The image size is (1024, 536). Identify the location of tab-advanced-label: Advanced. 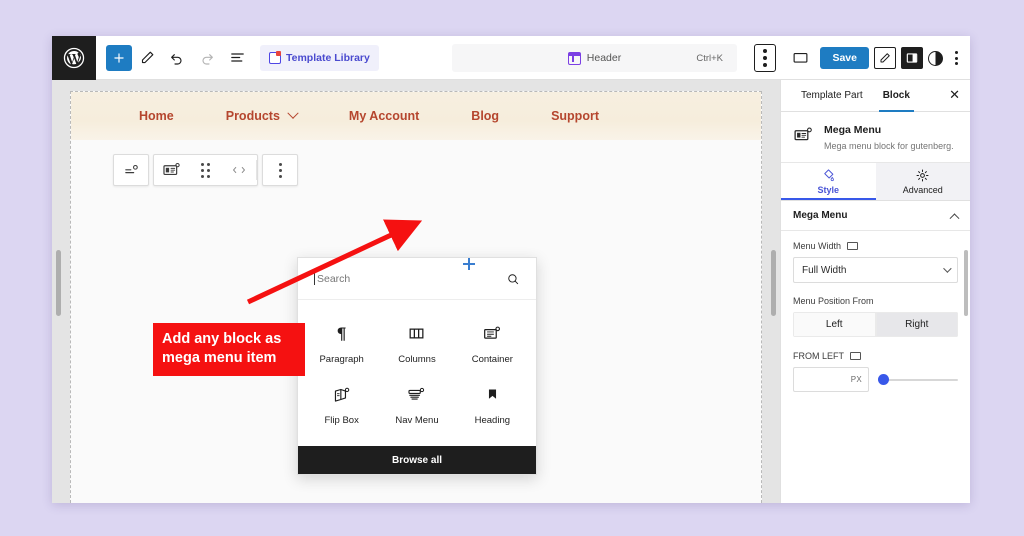
(922, 190).